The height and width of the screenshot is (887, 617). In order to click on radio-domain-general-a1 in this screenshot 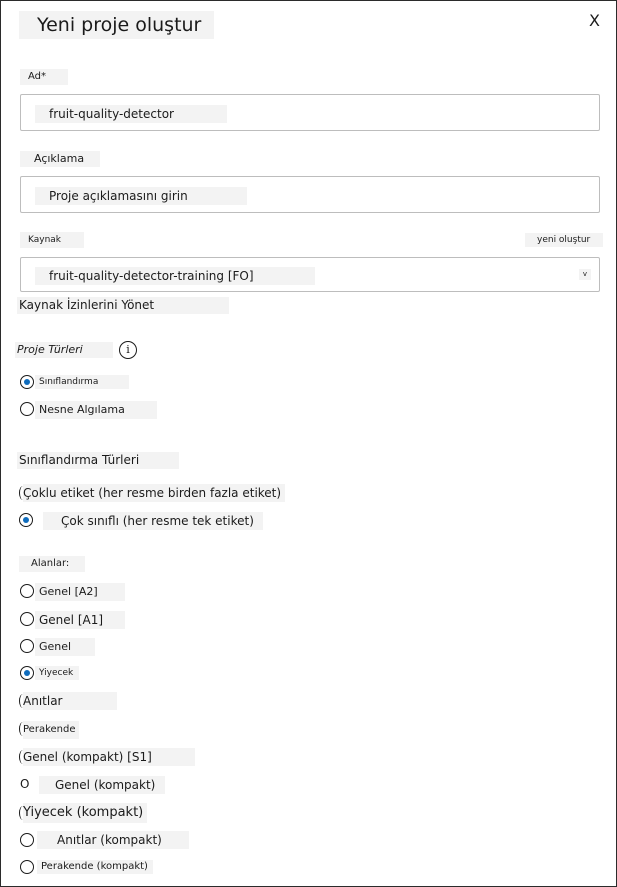, I will do `click(27, 619)`.